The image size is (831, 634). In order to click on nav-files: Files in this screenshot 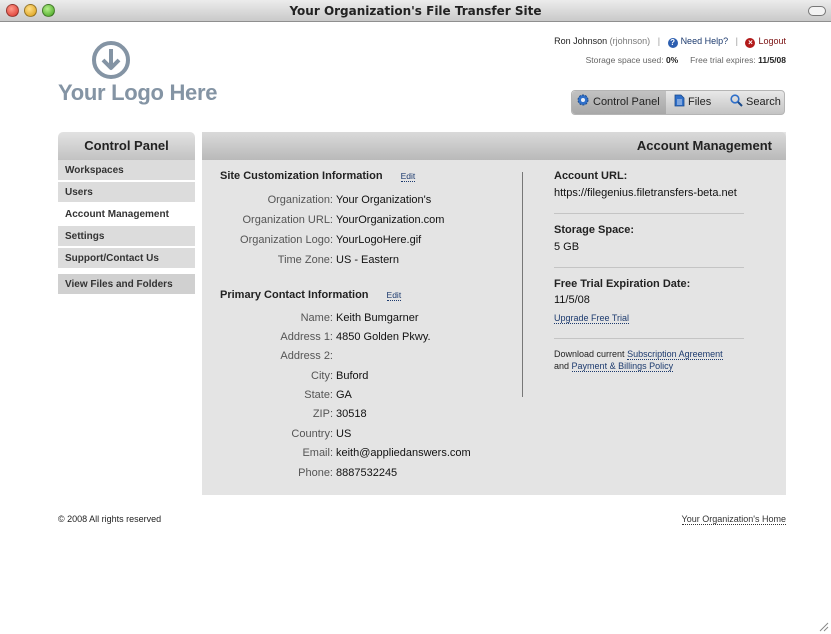, I will do `click(696, 102)`.